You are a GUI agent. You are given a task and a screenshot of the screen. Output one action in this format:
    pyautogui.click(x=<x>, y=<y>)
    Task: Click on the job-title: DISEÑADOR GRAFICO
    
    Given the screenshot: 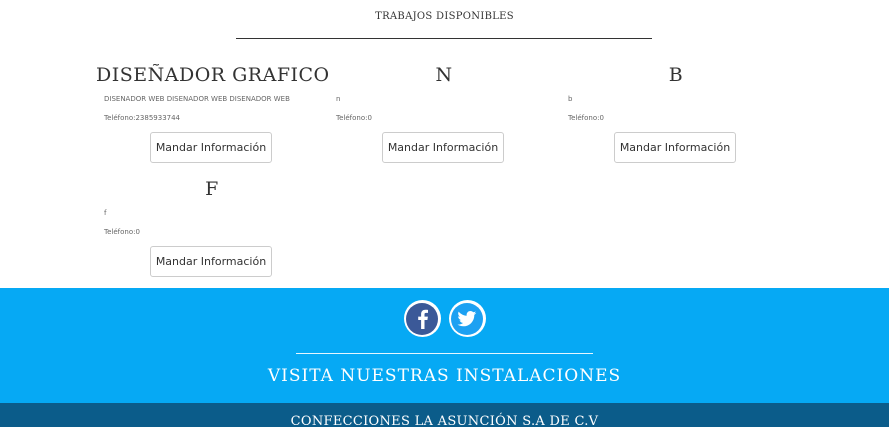 What is the action you would take?
    pyautogui.click(x=213, y=75)
    